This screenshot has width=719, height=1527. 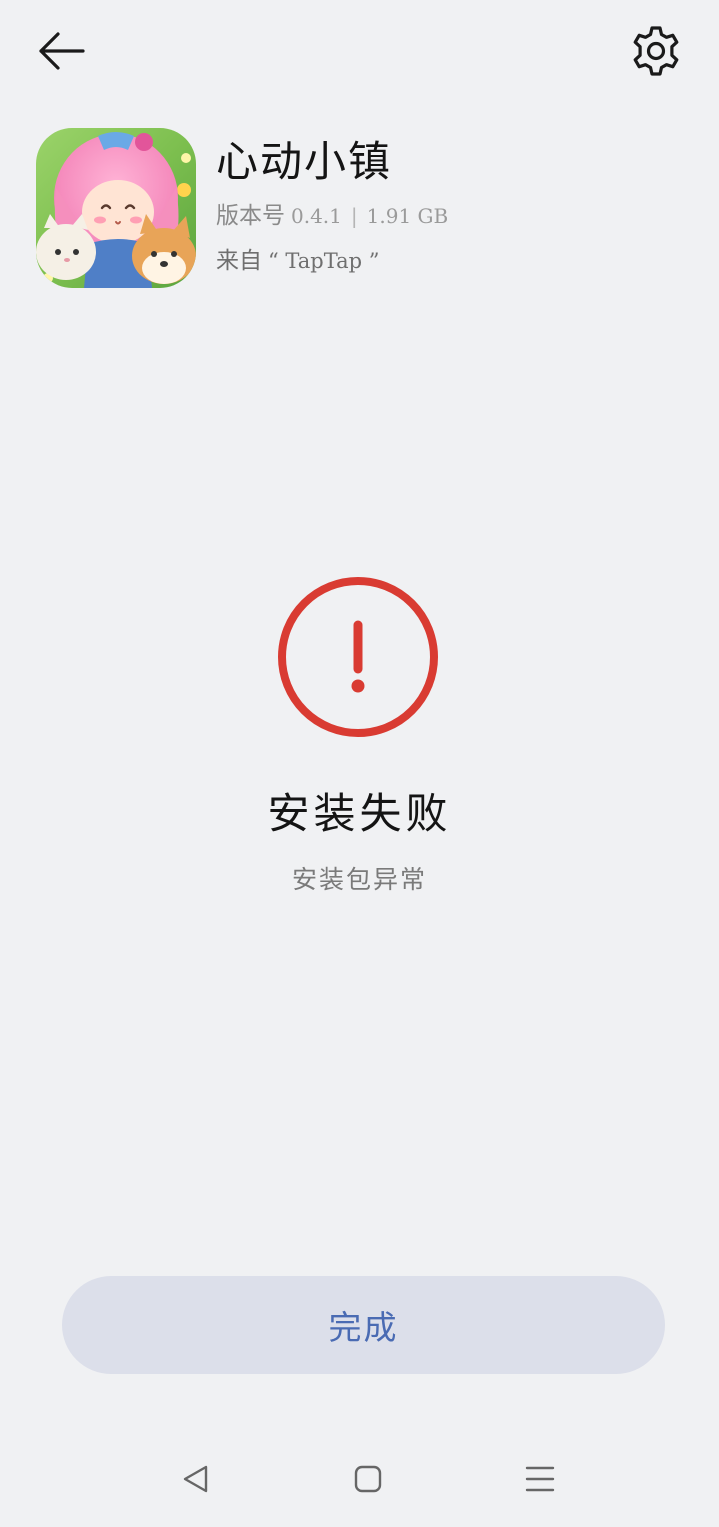 I want to click on done-button: 完成, so click(x=363, y=1325).